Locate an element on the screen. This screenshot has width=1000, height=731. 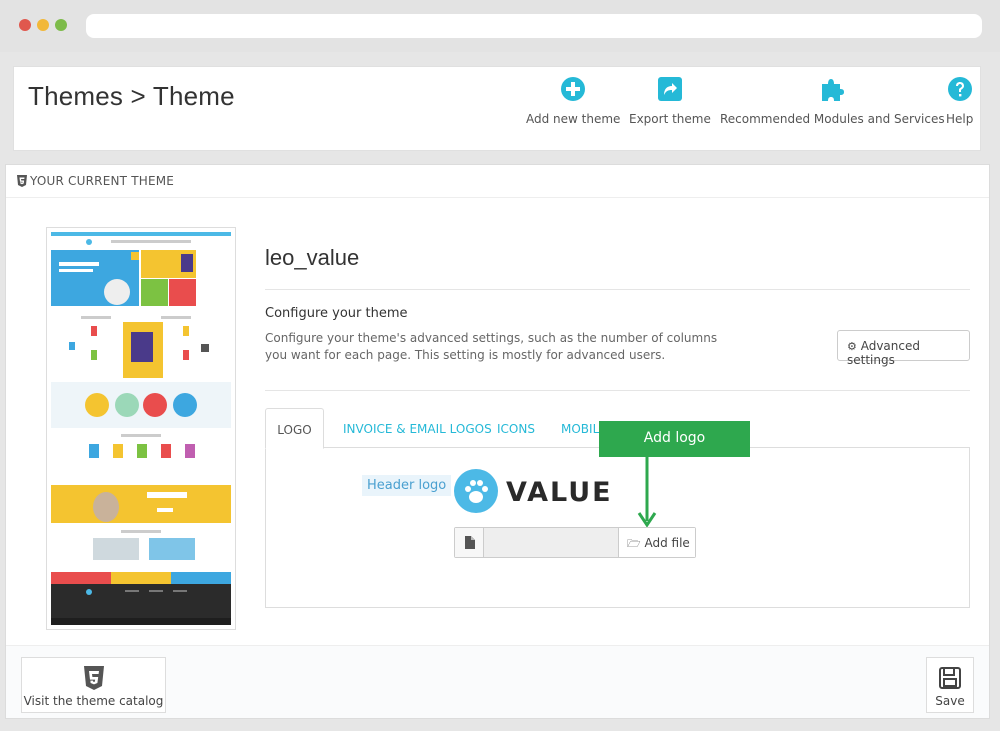
arrow-down-icon is located at coordinates (647, 492).